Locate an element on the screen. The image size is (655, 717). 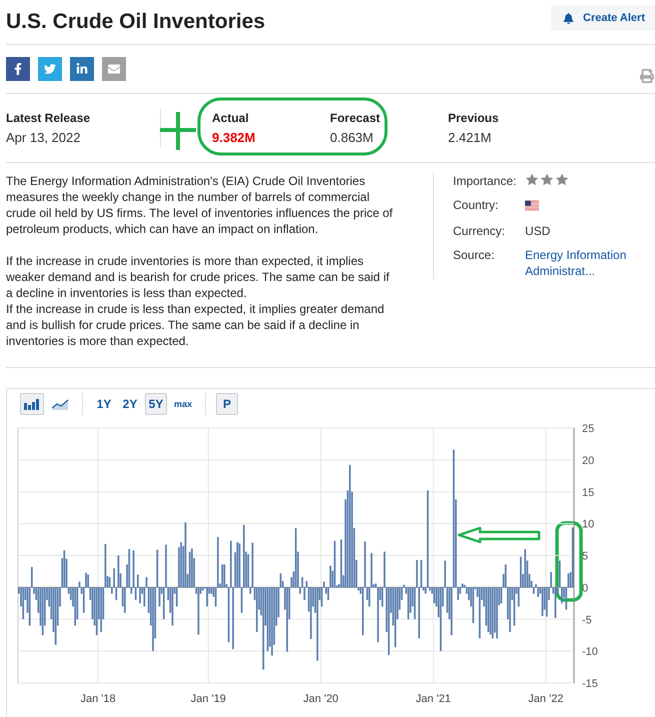
y-tick-label: 25 is located at coordinates (588, 429).